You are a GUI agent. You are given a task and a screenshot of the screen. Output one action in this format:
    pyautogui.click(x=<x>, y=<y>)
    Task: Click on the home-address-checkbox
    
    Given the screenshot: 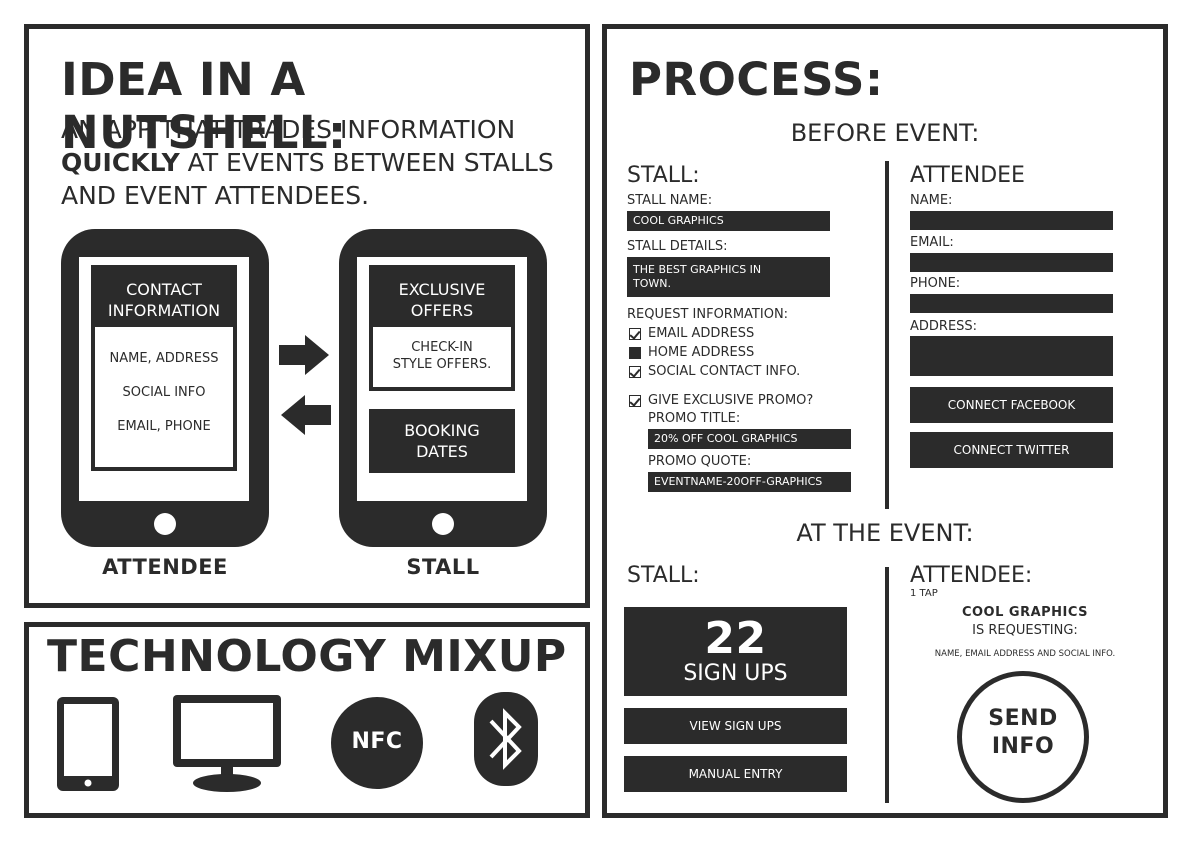 What is the action you would take?
    pyautogui.click(x=635, y=353)
    